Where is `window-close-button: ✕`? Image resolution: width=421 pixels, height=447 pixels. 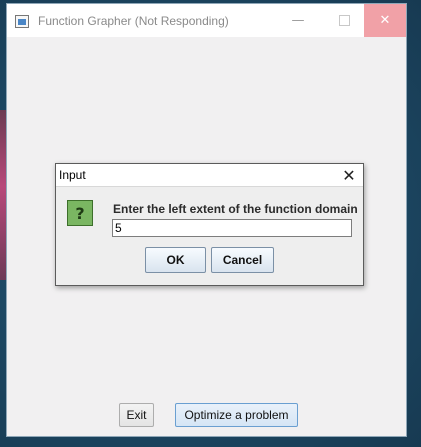 window-close-button: ✕ is located at coordinates (385, 20).